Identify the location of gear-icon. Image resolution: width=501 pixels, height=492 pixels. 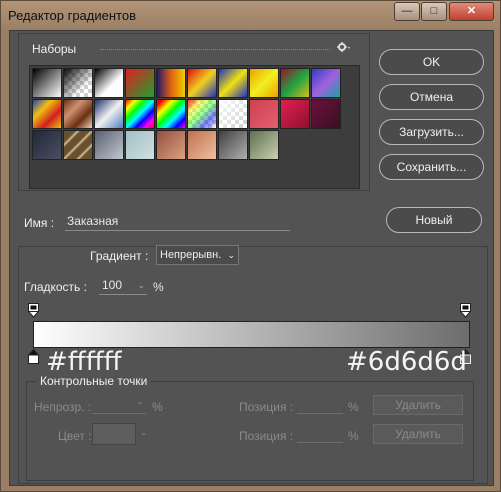
(344, 48).